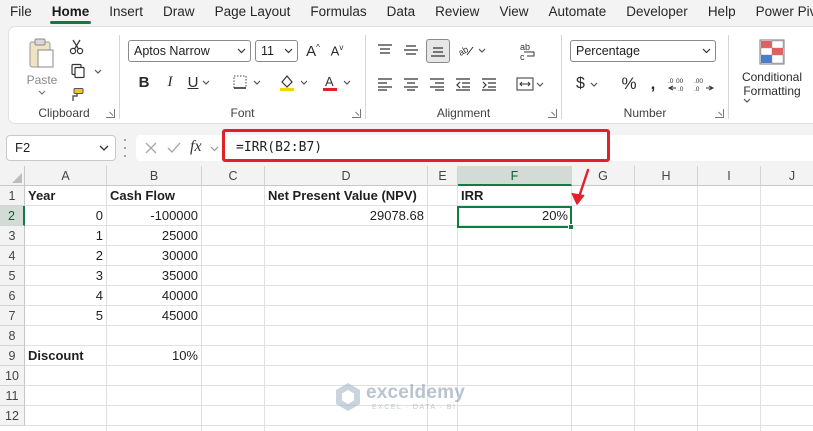  What do you see at coordinates (643, 51) in the screenshot?
I see `number-format-select: Percentage` at bounding box center [643, 51].